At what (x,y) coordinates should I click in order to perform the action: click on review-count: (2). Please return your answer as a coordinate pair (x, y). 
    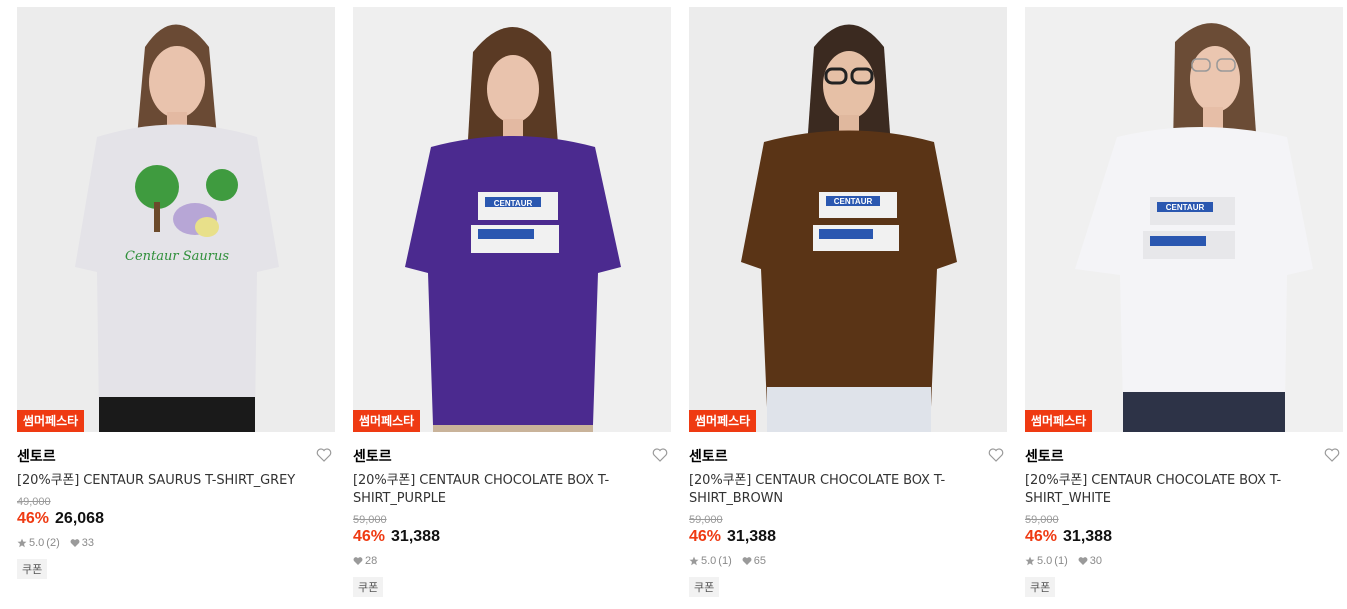
    Looking at the image, I should click on (53, 543).